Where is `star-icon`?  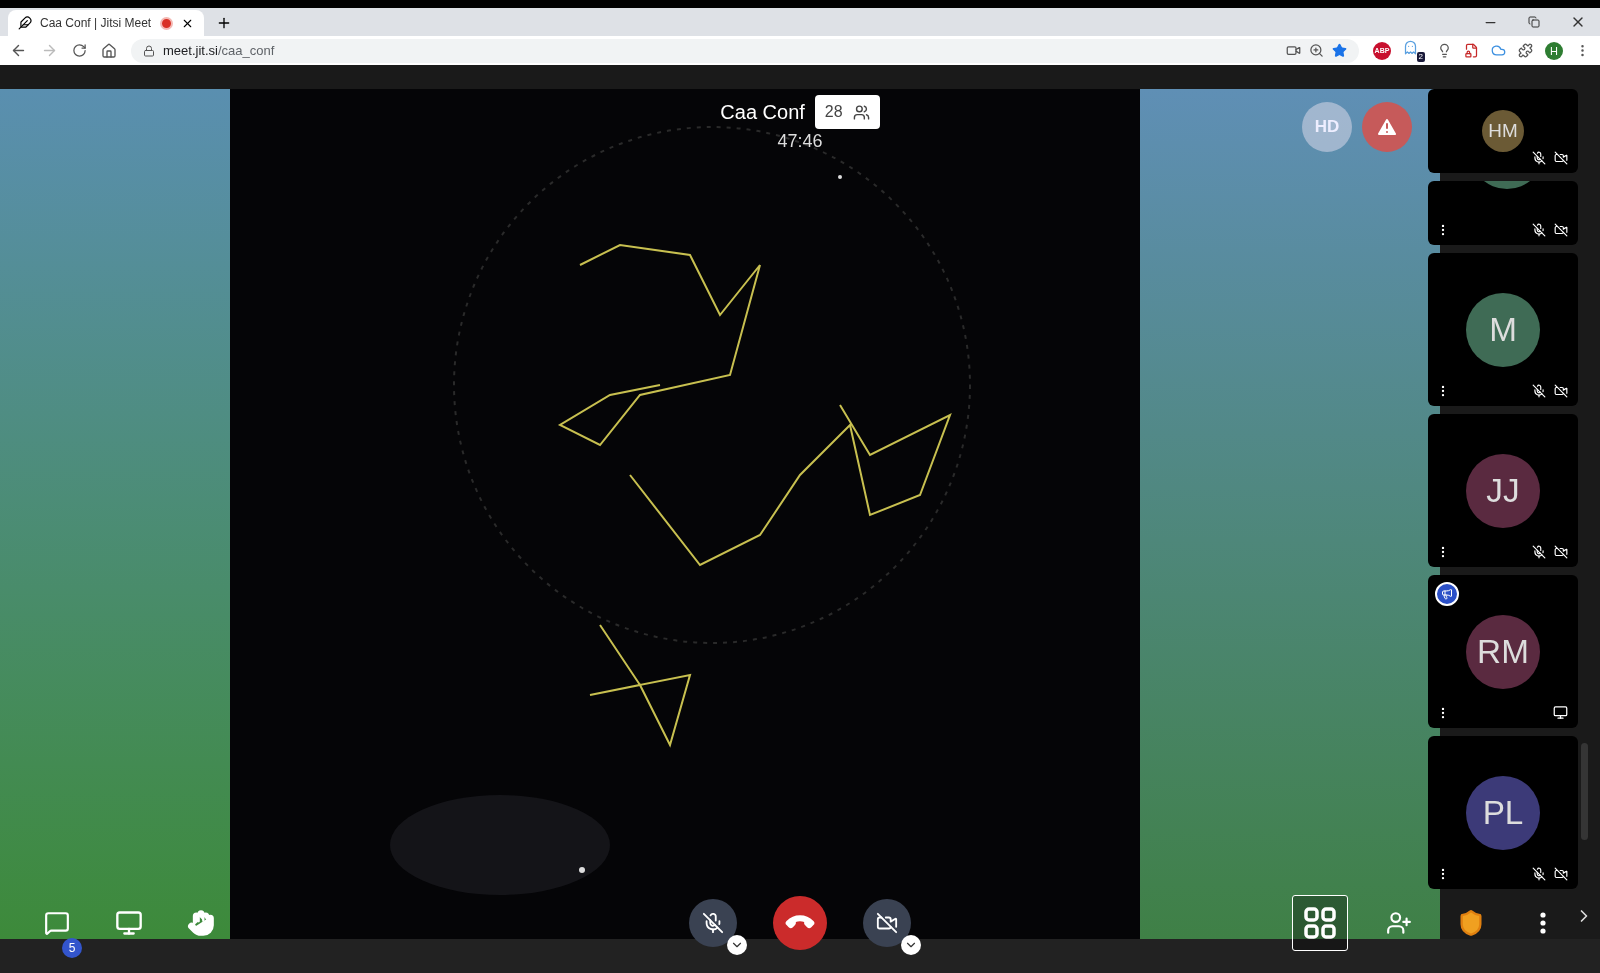 star-icon is located at coordinates (1339, 50).